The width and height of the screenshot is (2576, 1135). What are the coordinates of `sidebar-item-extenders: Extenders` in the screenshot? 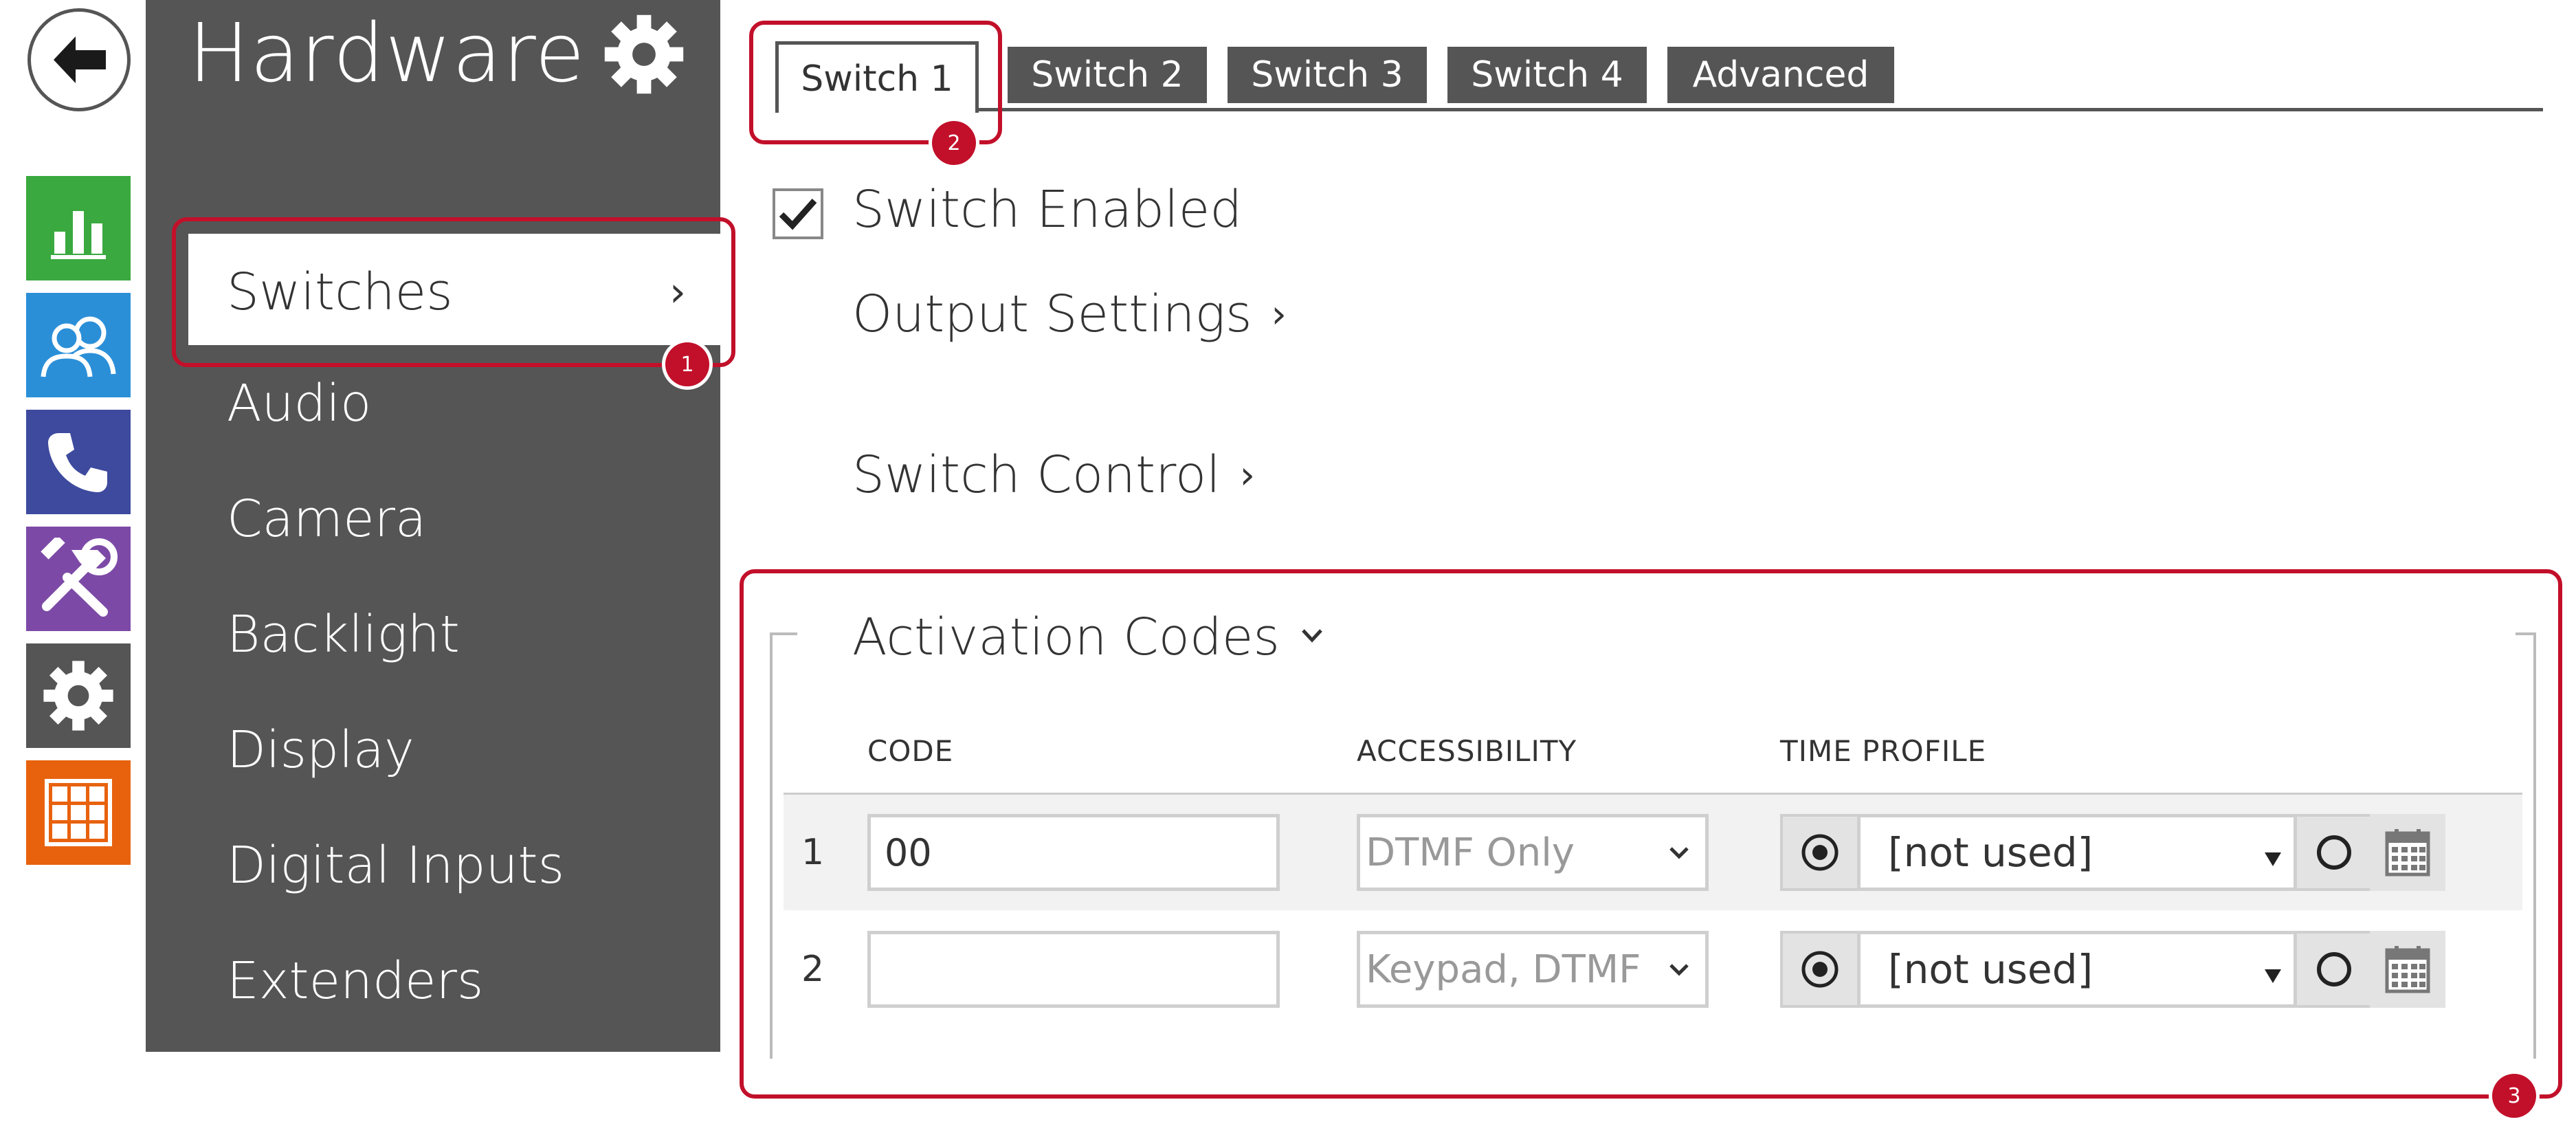 It's located at (355, 981).